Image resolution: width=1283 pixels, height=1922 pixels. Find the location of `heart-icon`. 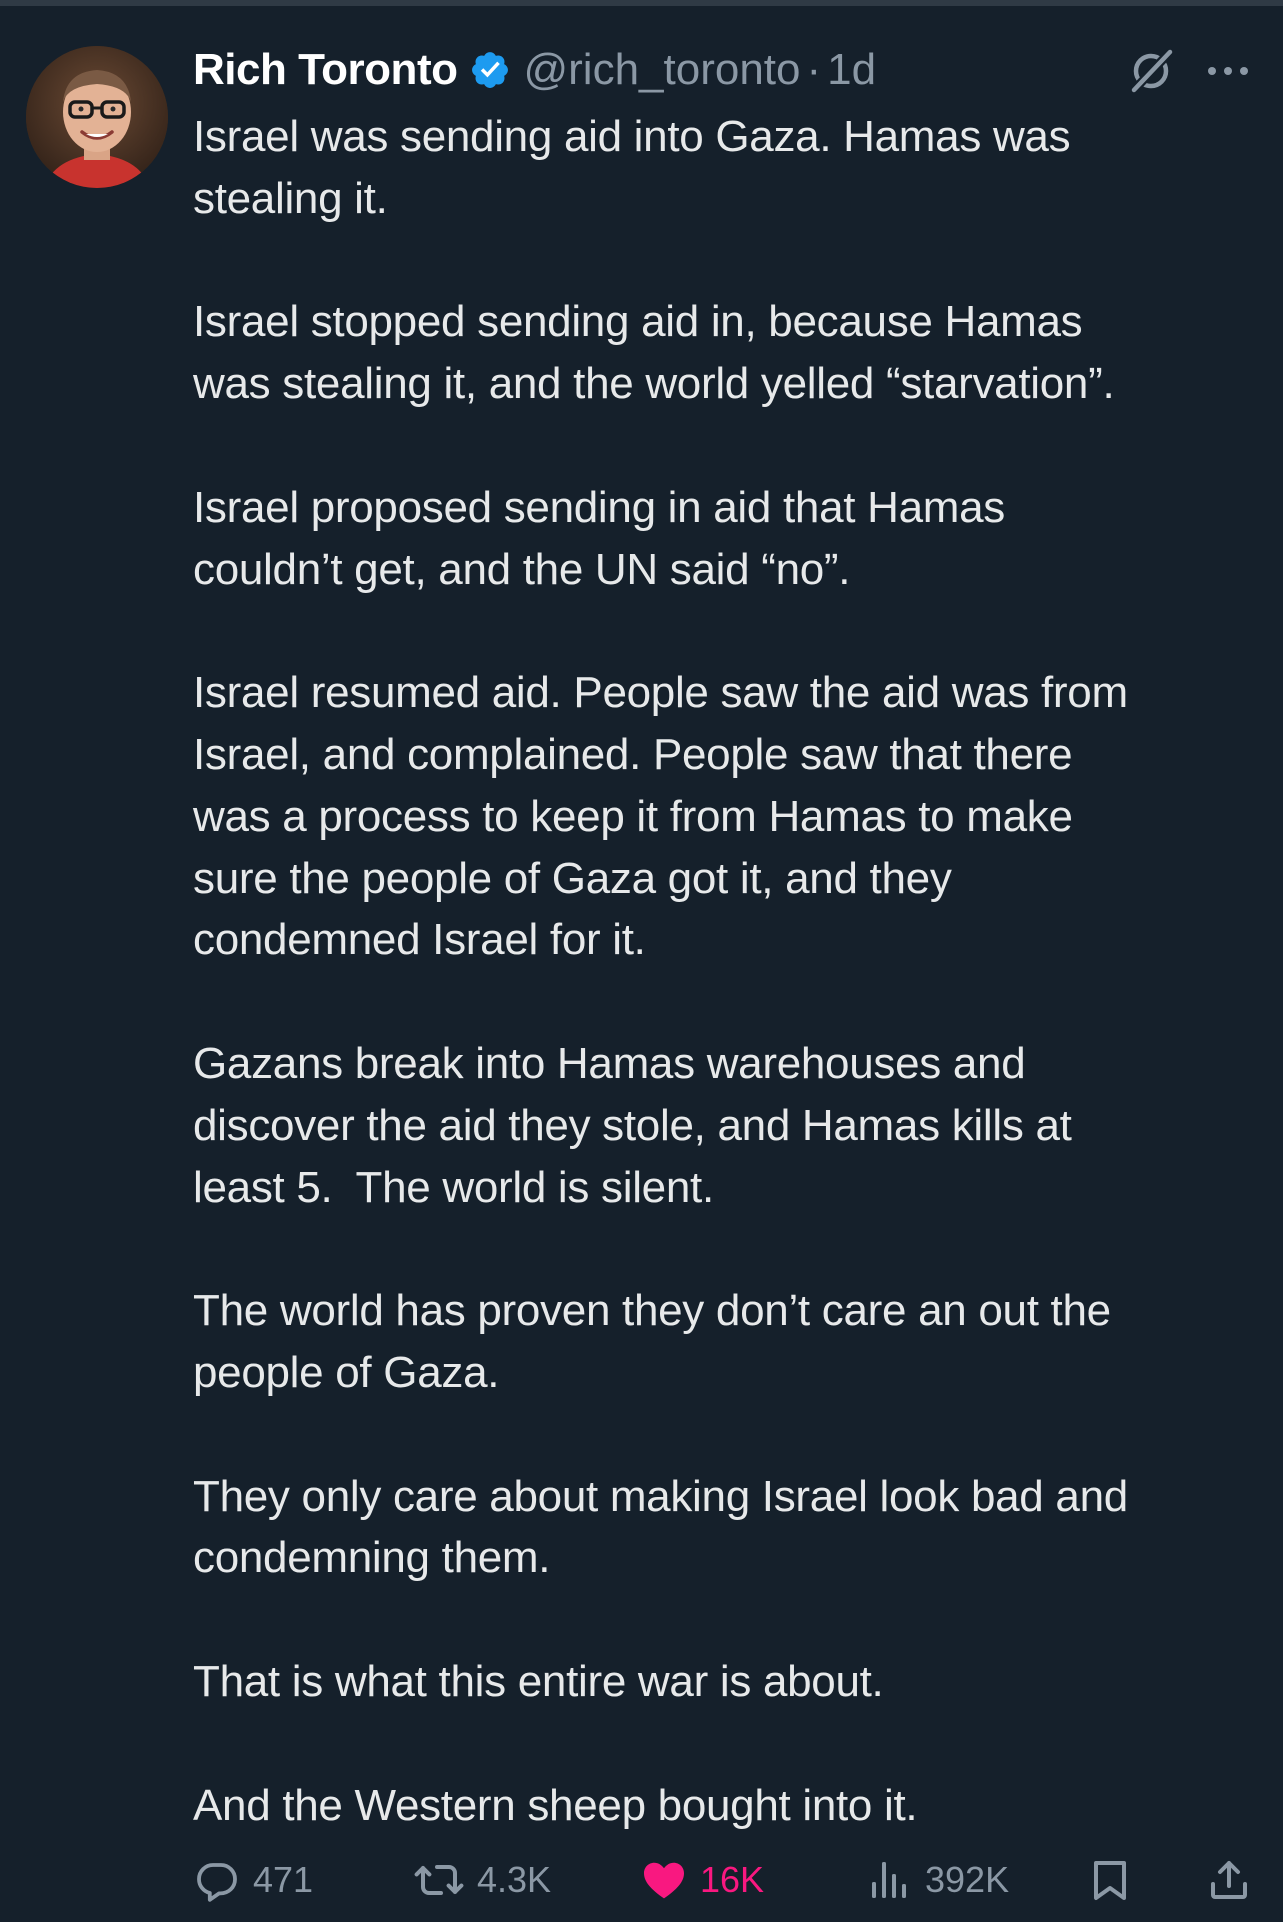

heart-icon is located at coordinates (664, 1880).